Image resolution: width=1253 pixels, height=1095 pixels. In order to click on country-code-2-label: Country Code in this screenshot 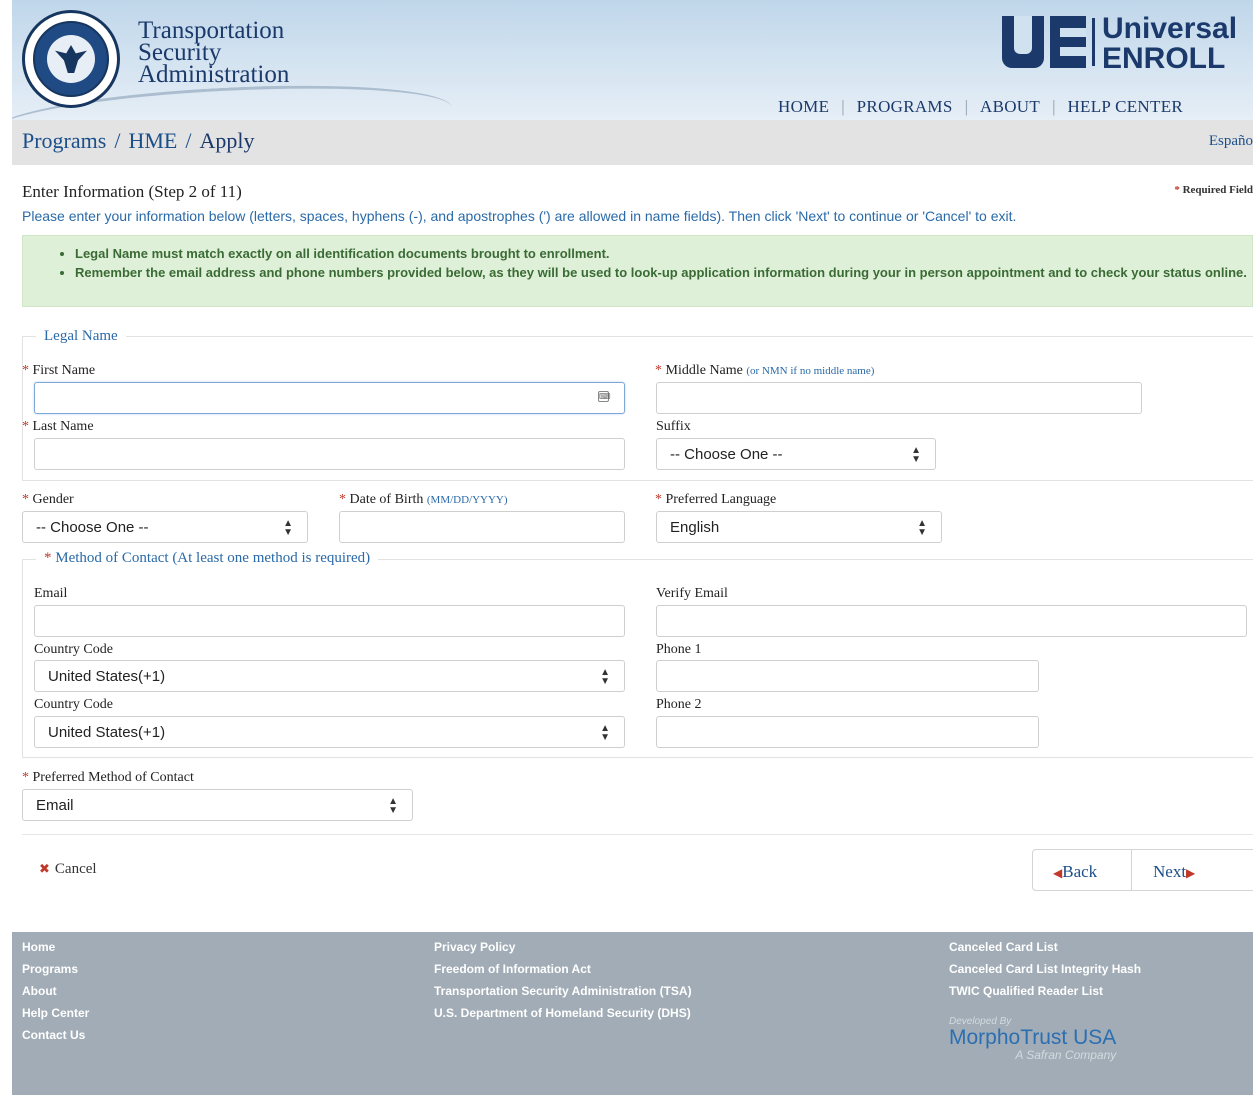, I will do `click(73, 704)`.